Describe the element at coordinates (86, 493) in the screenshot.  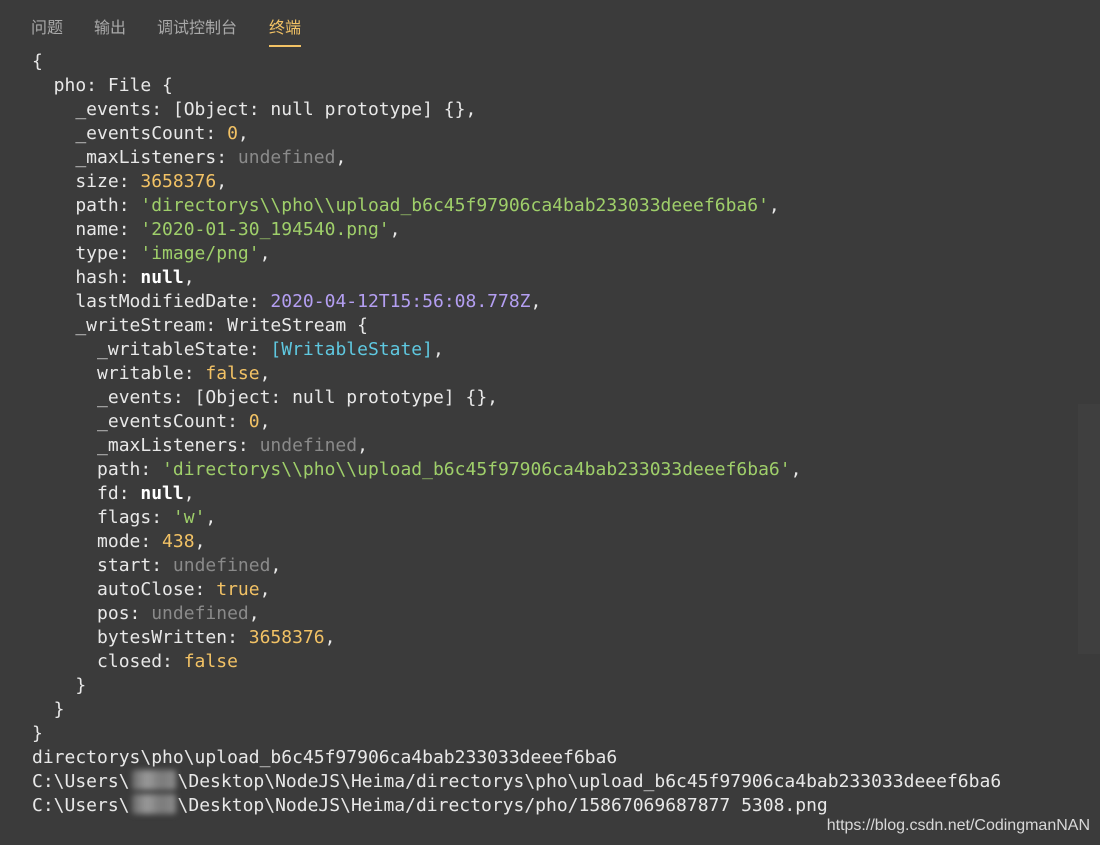
I see `terminal-token: fd:` at that location.